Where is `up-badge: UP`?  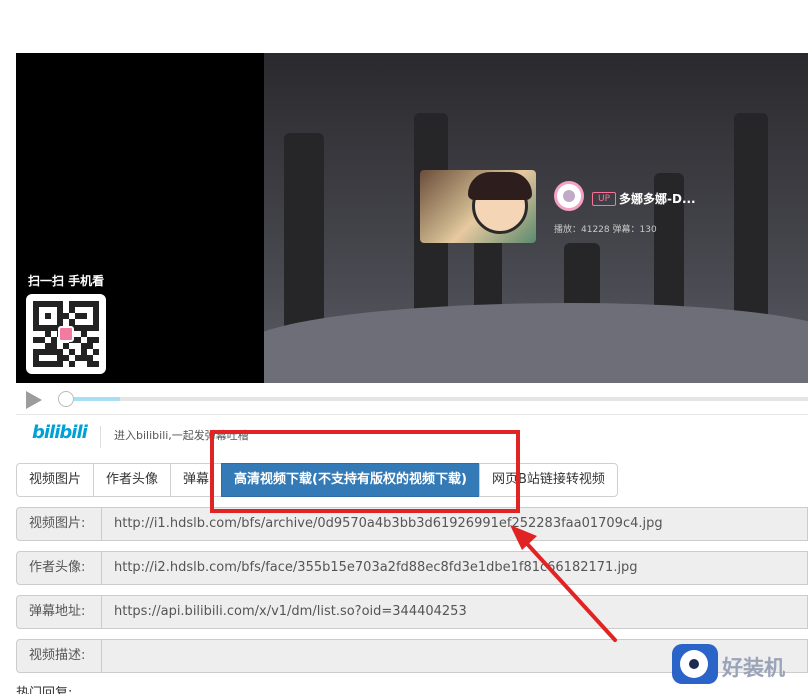
up-badge: UP is located at coordinates (604, 199).